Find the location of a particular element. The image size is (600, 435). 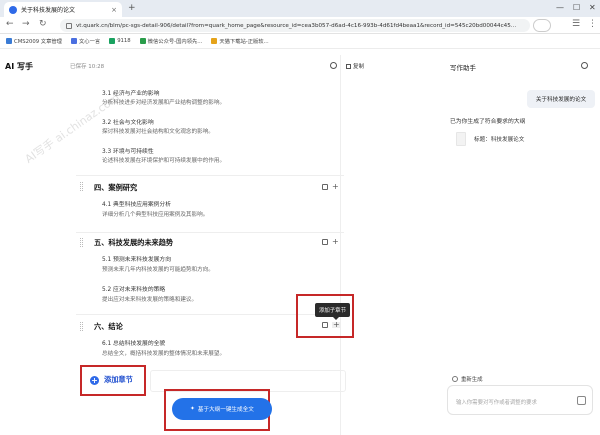

outline-document-card: 标题：科技发展论文 is located at coordinates (490, 139).